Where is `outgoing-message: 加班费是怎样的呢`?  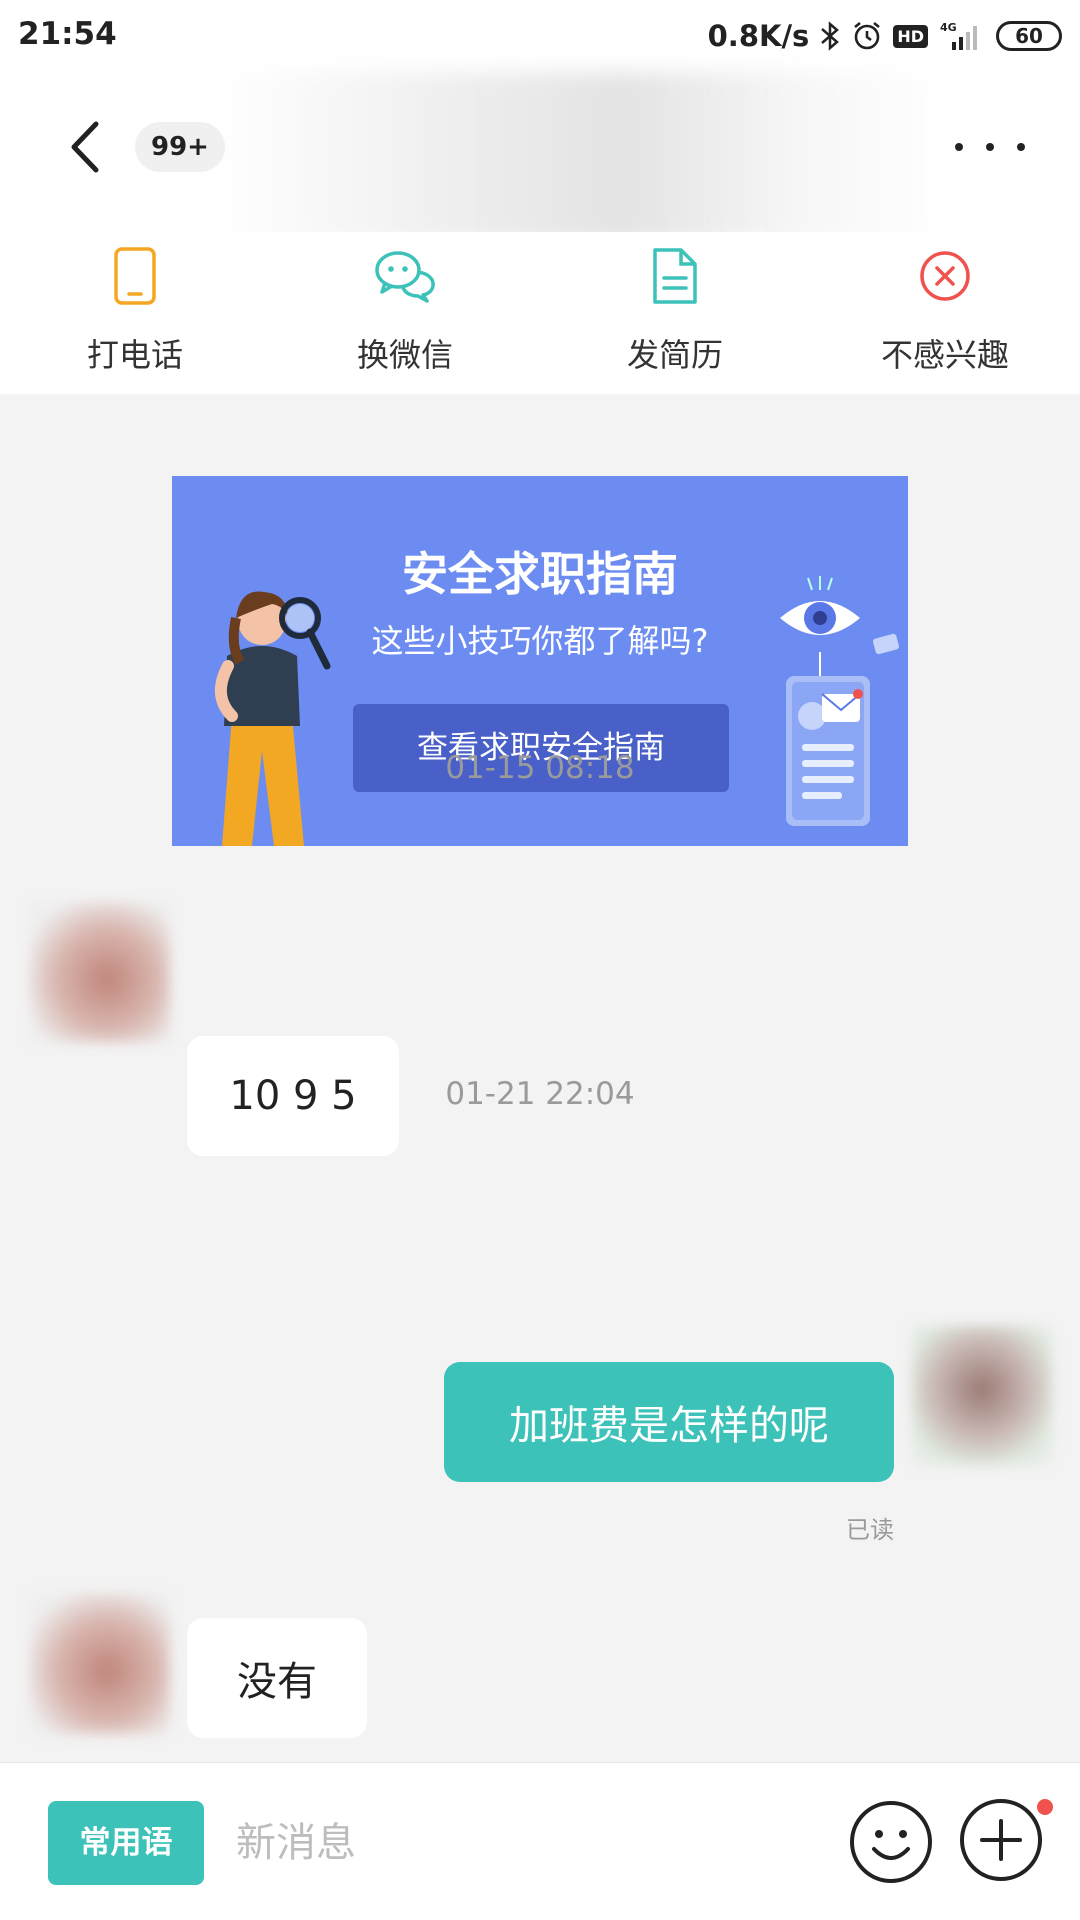 outgoing-message: 加班费是怎样的呢 is located at coordinates (669, 1422).